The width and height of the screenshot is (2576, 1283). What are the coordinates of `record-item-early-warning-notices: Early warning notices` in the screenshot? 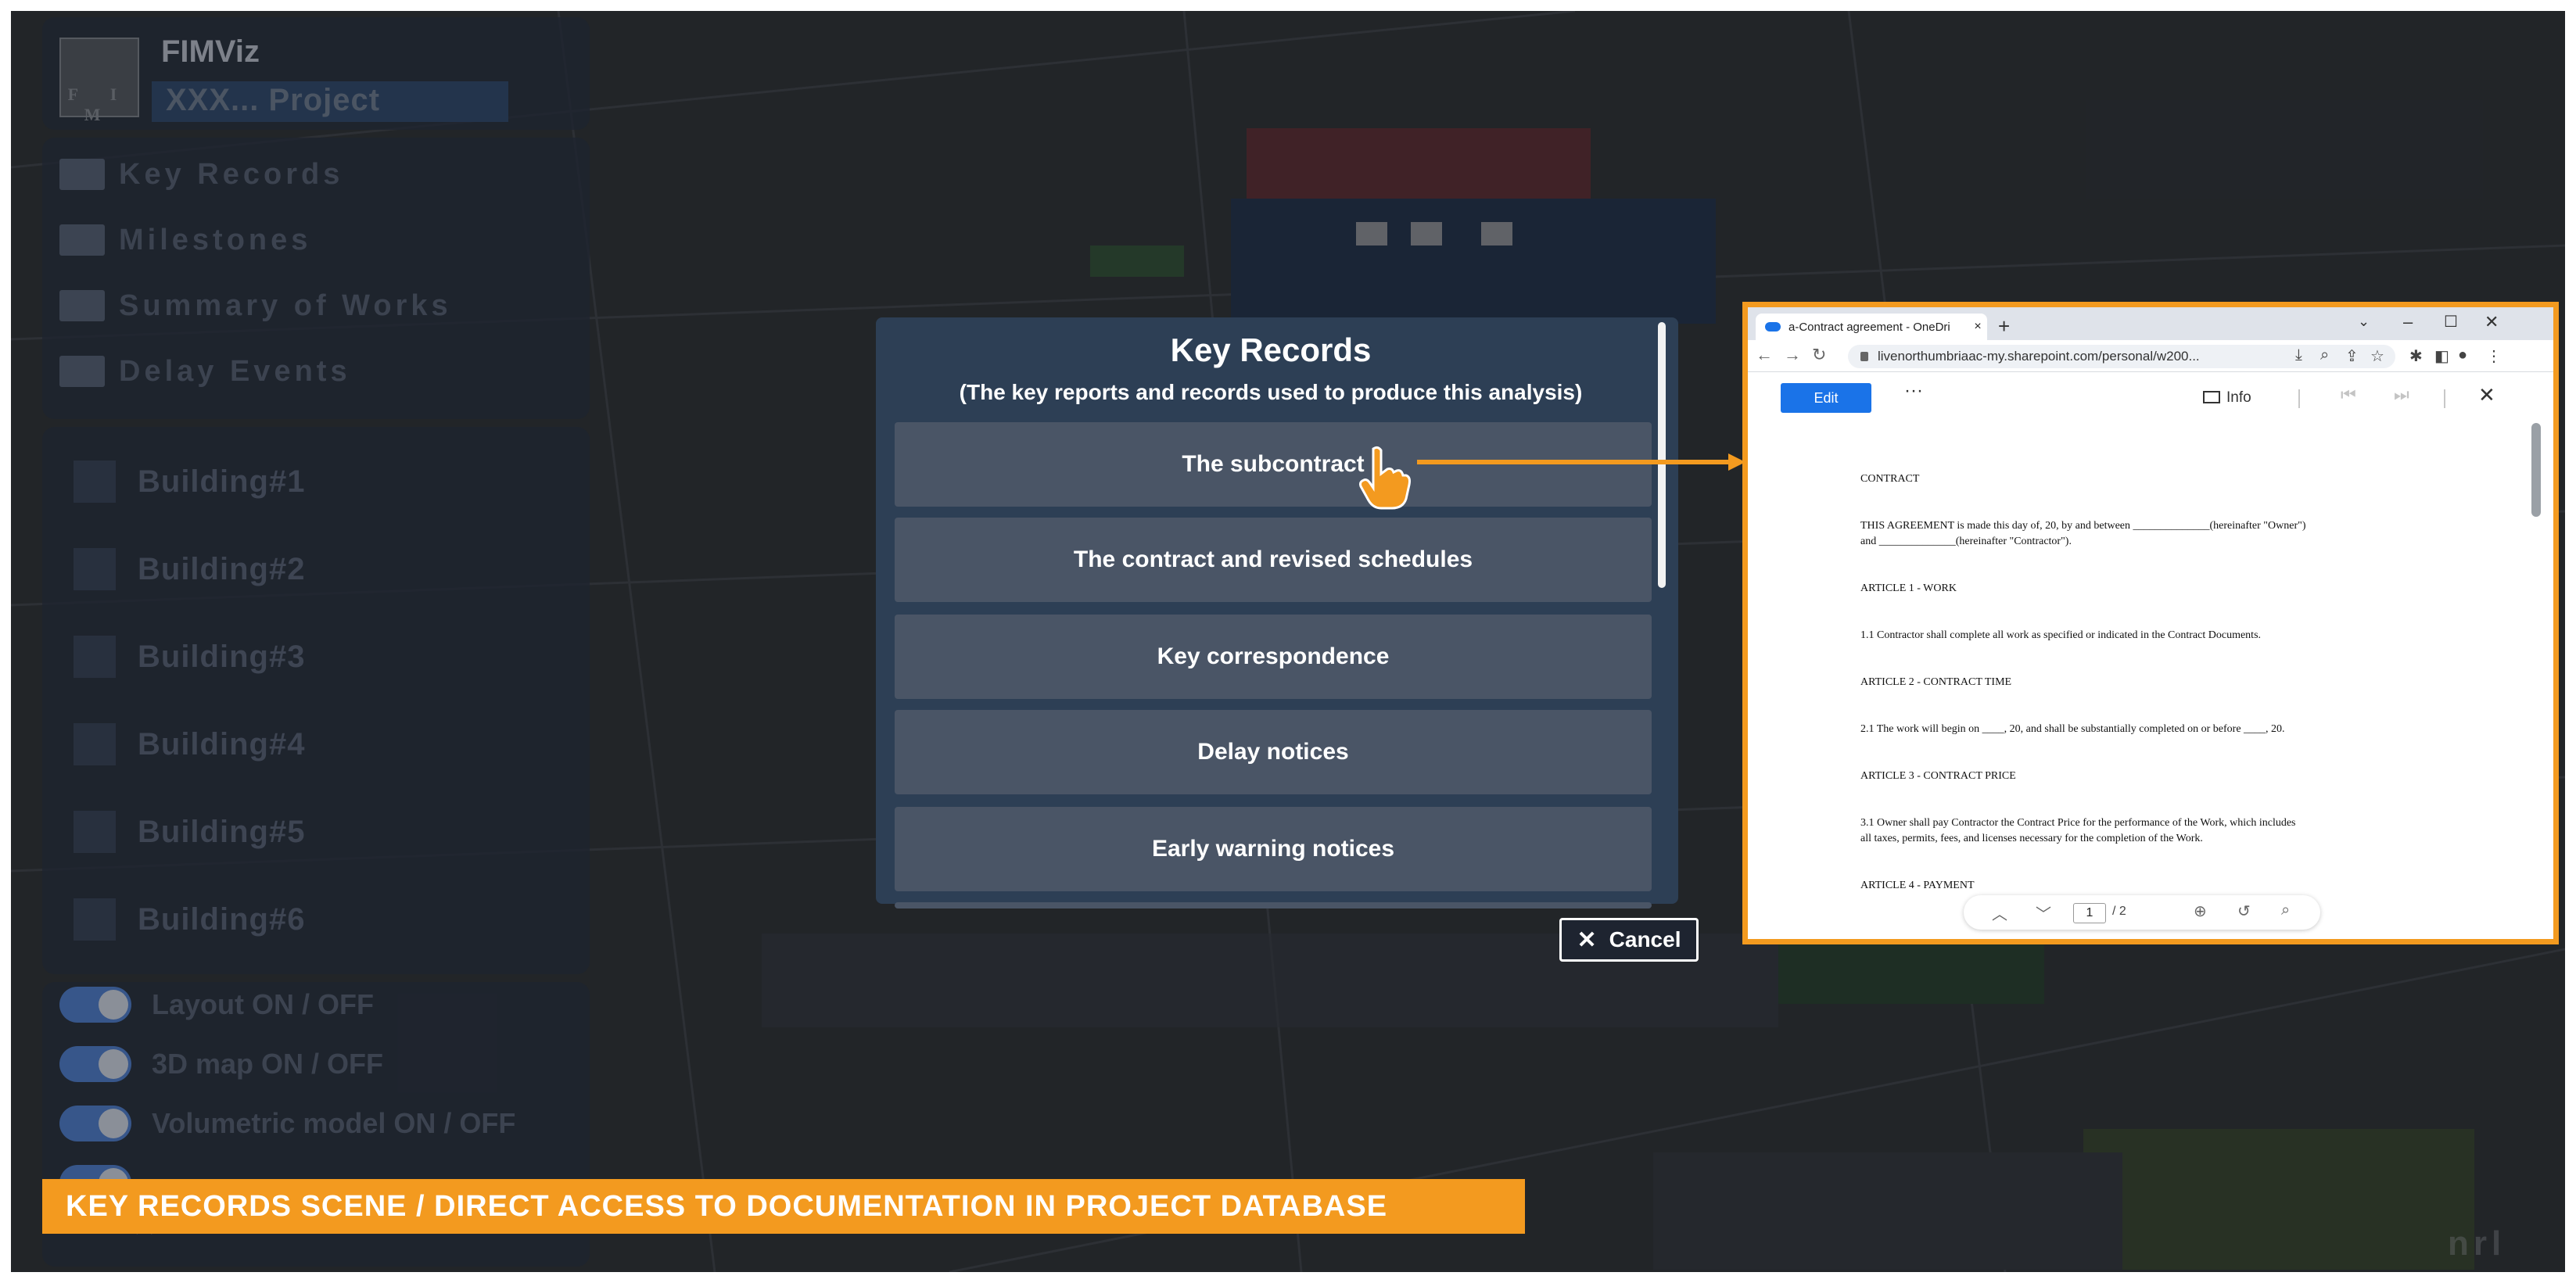 It's located at (1273, 849).